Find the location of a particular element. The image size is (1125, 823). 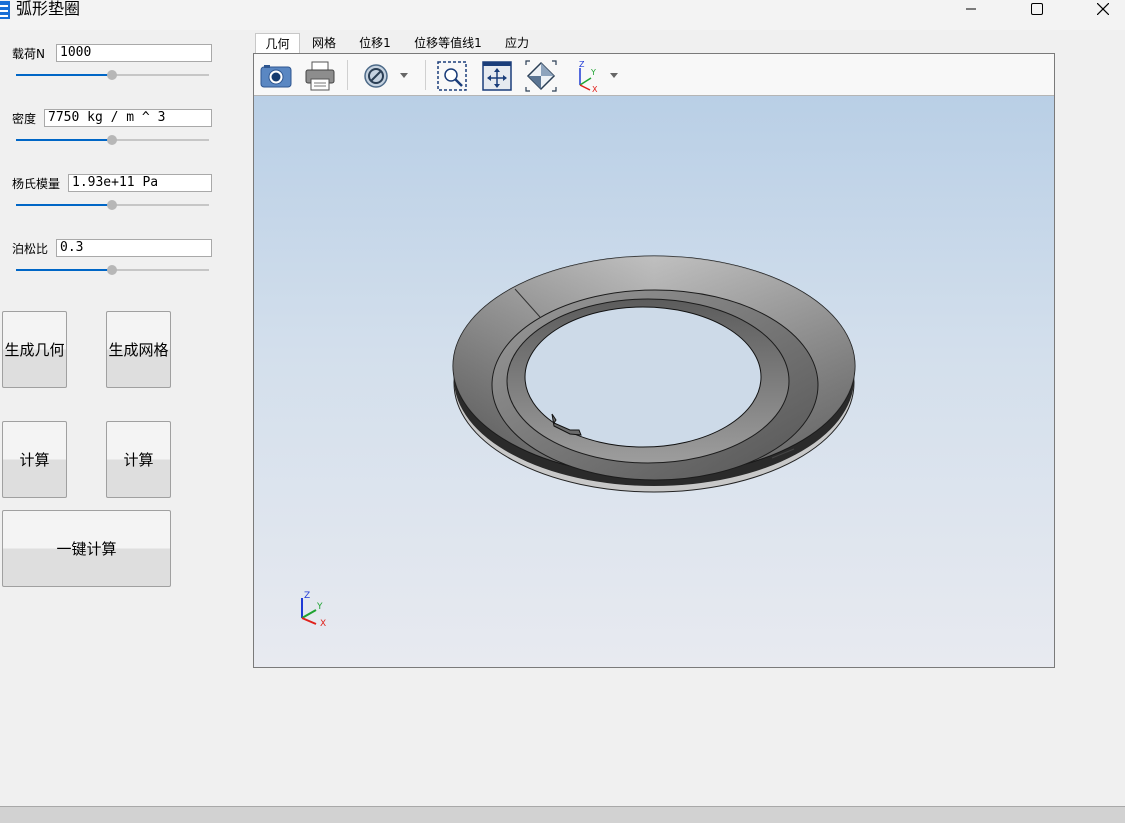

z-axis-label: Z is located at coordinates (307, 596).